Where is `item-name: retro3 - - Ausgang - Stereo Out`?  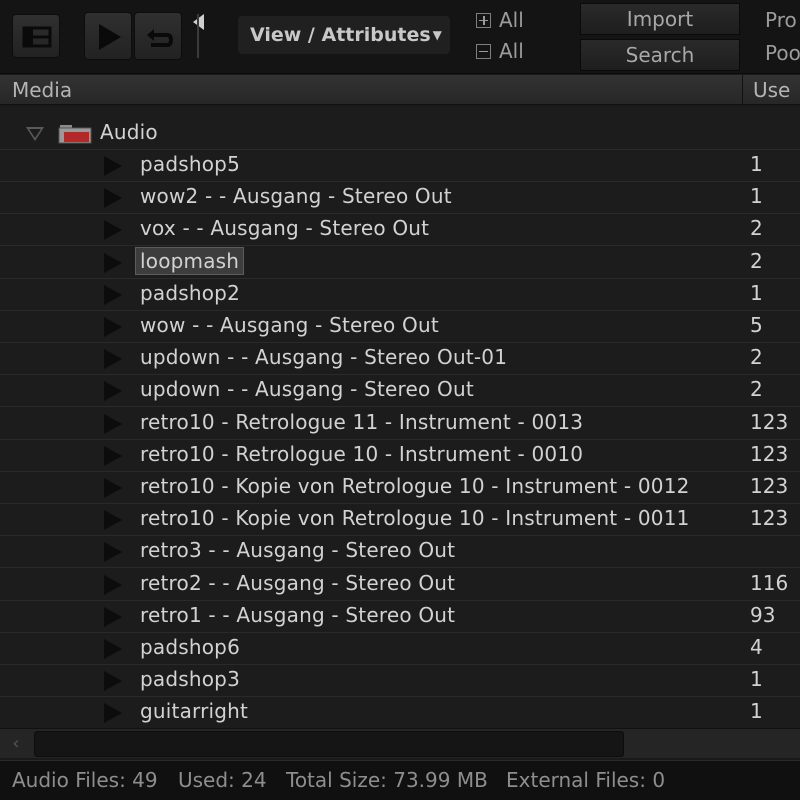
item-name: retro3 - - Ausgang - Stereo Out is located at coordinates (298, 550).